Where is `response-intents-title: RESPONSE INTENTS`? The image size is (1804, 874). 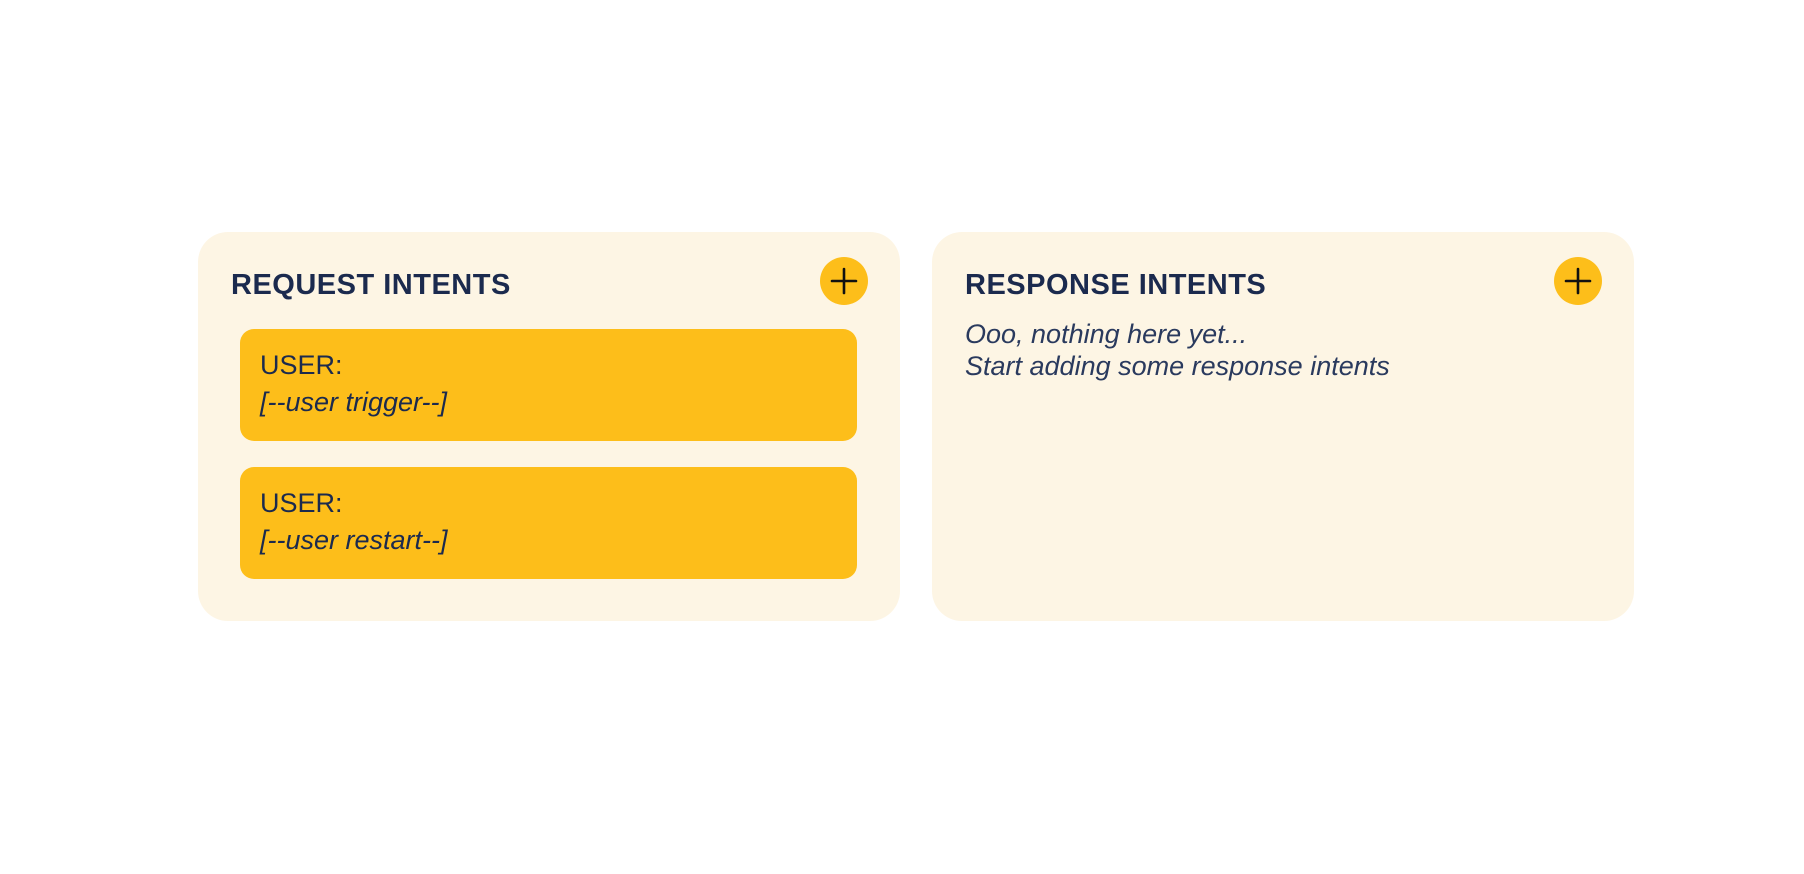
response-intents-title: RESPONSE INTENTS is located at coordinates (1116, 285).